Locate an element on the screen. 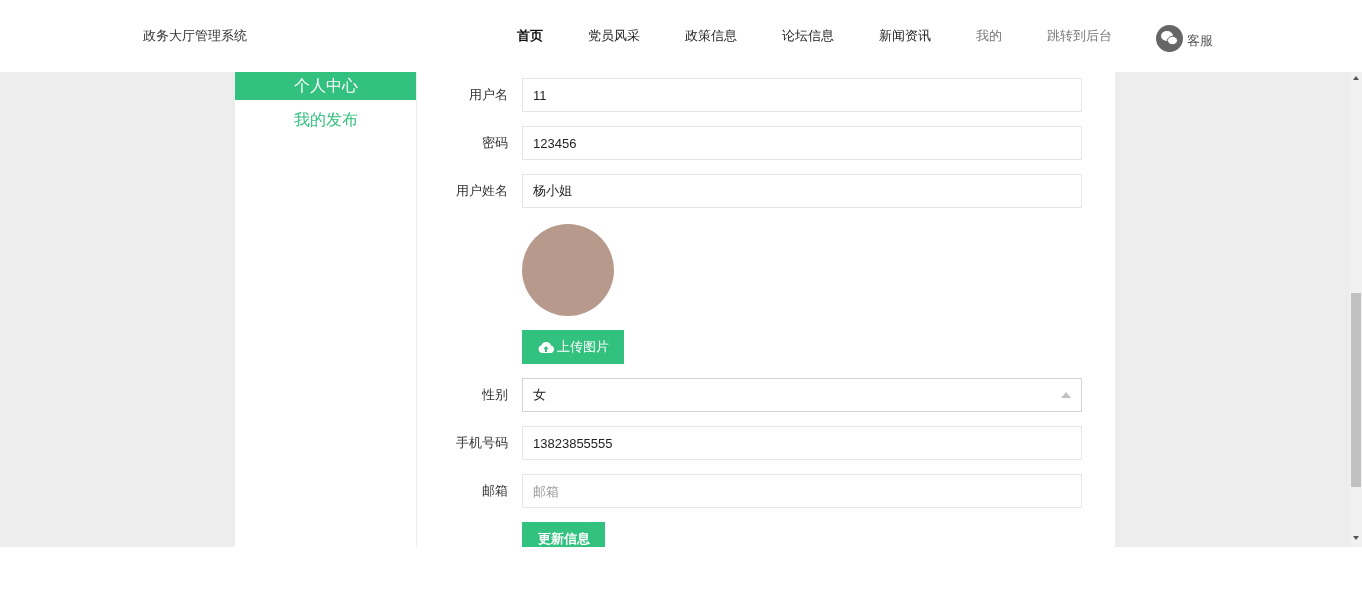 The width and height of the screenshot is (1362, 612). caret-icon is located at coordinates (1066, 395).